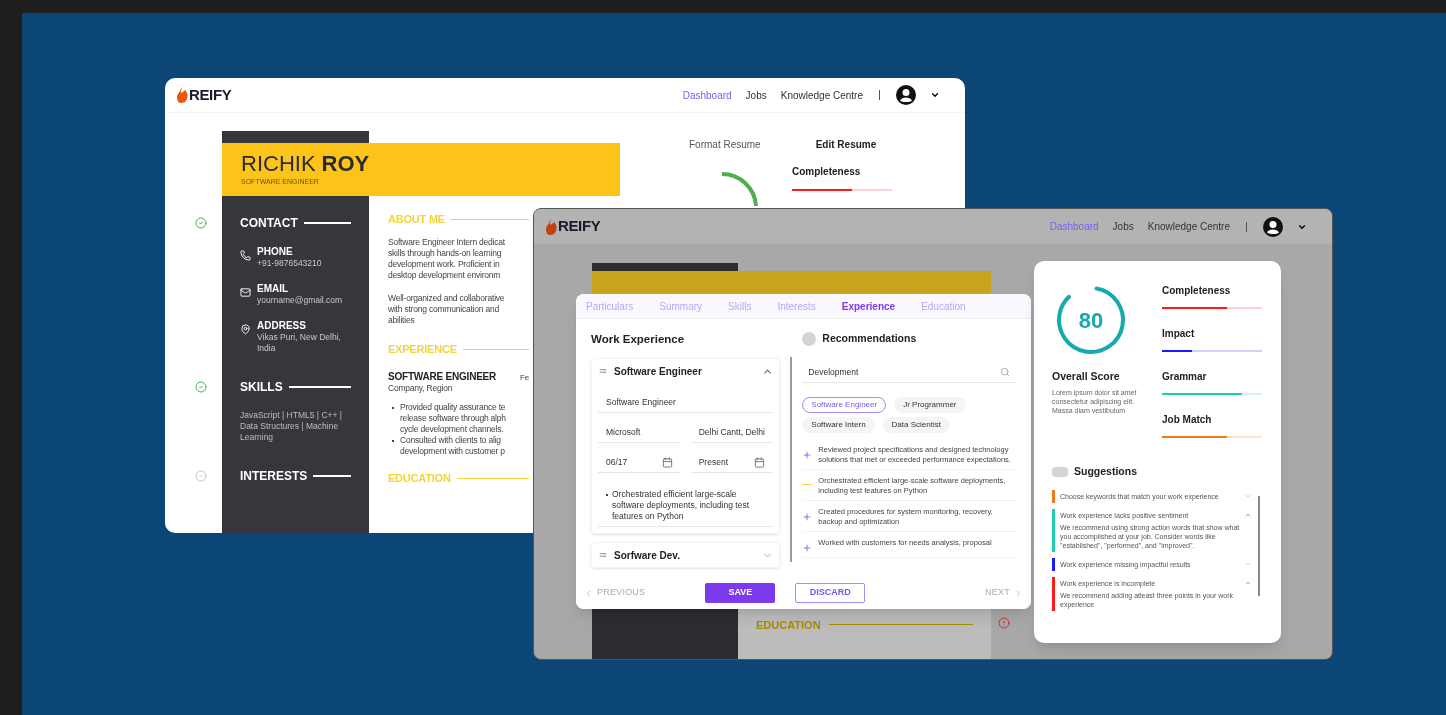 This screenshot has width=1446, height=715. I want to click on paragraph-line: Software Engineer Intern dedicat, so click(447, 242).